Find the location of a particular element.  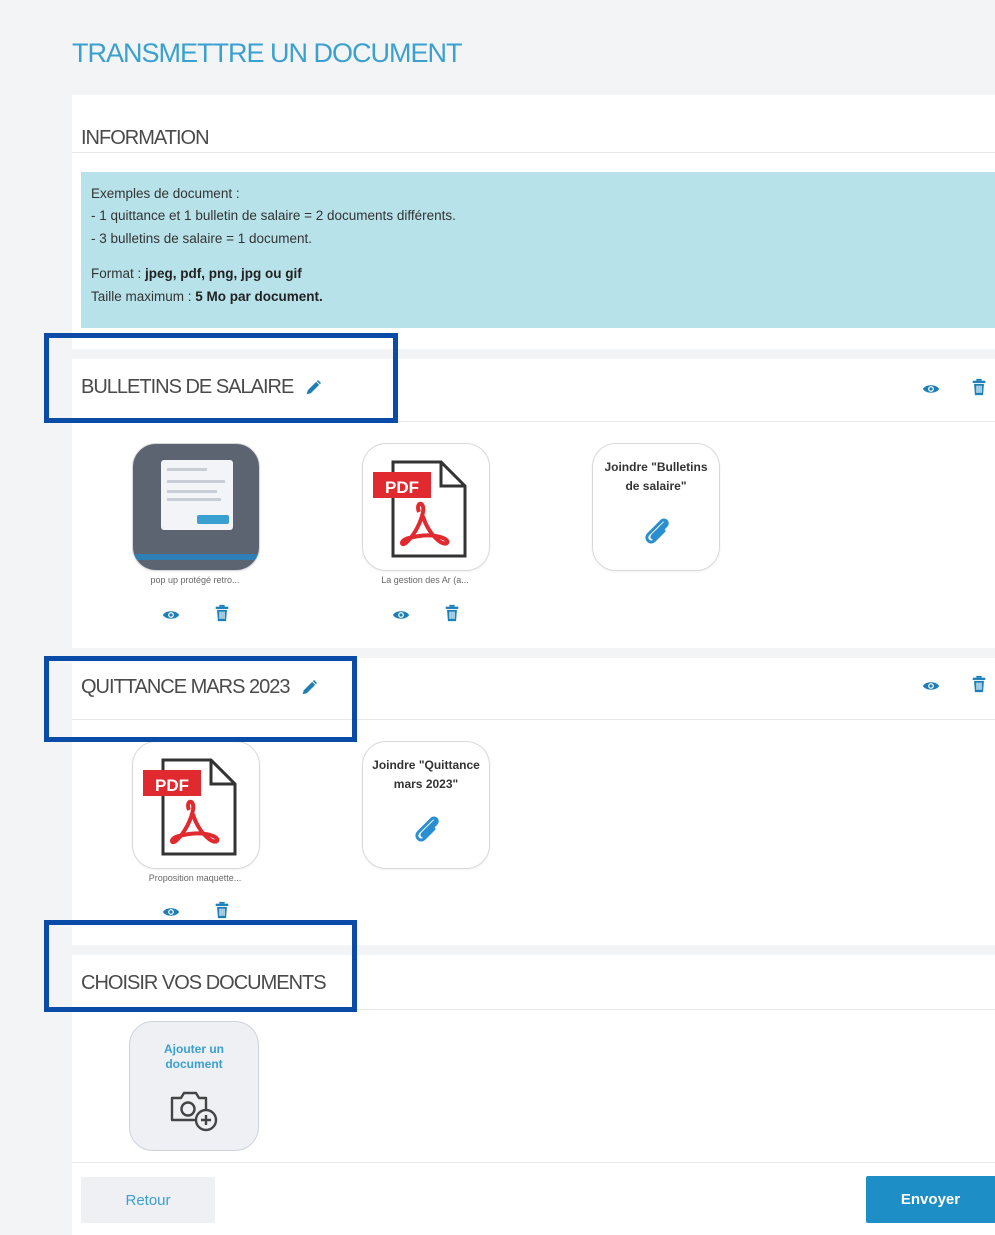

add-document-button: Ajouter un document is located at coordinates (194, 1086).